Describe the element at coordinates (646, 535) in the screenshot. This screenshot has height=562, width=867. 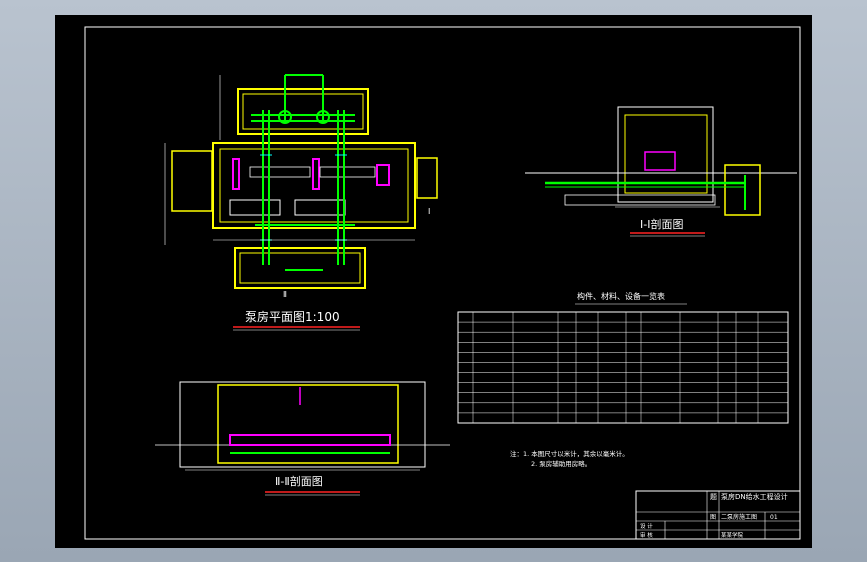
I see `reviewer-label: 审 核` at that location.